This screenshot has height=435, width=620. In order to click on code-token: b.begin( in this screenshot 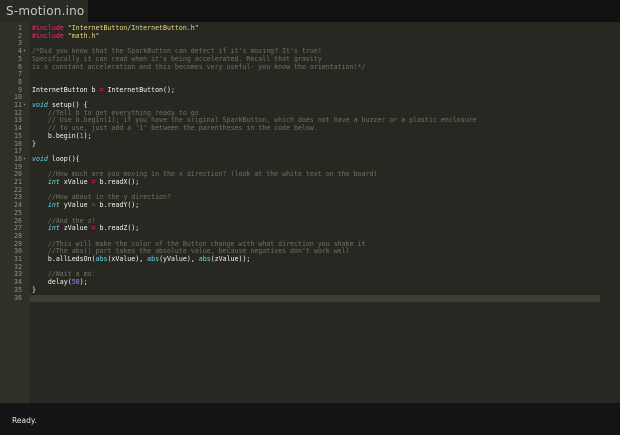, I will do `click(56, 135)`.